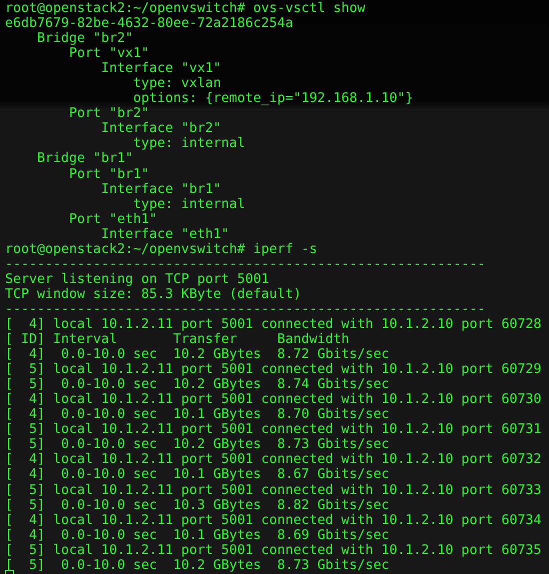 This screenshot has width=549, height=574. Describe the element at coordinates (85, 38) in the screenshot. I see `terminal-line: Bridge "br2"` at that location.